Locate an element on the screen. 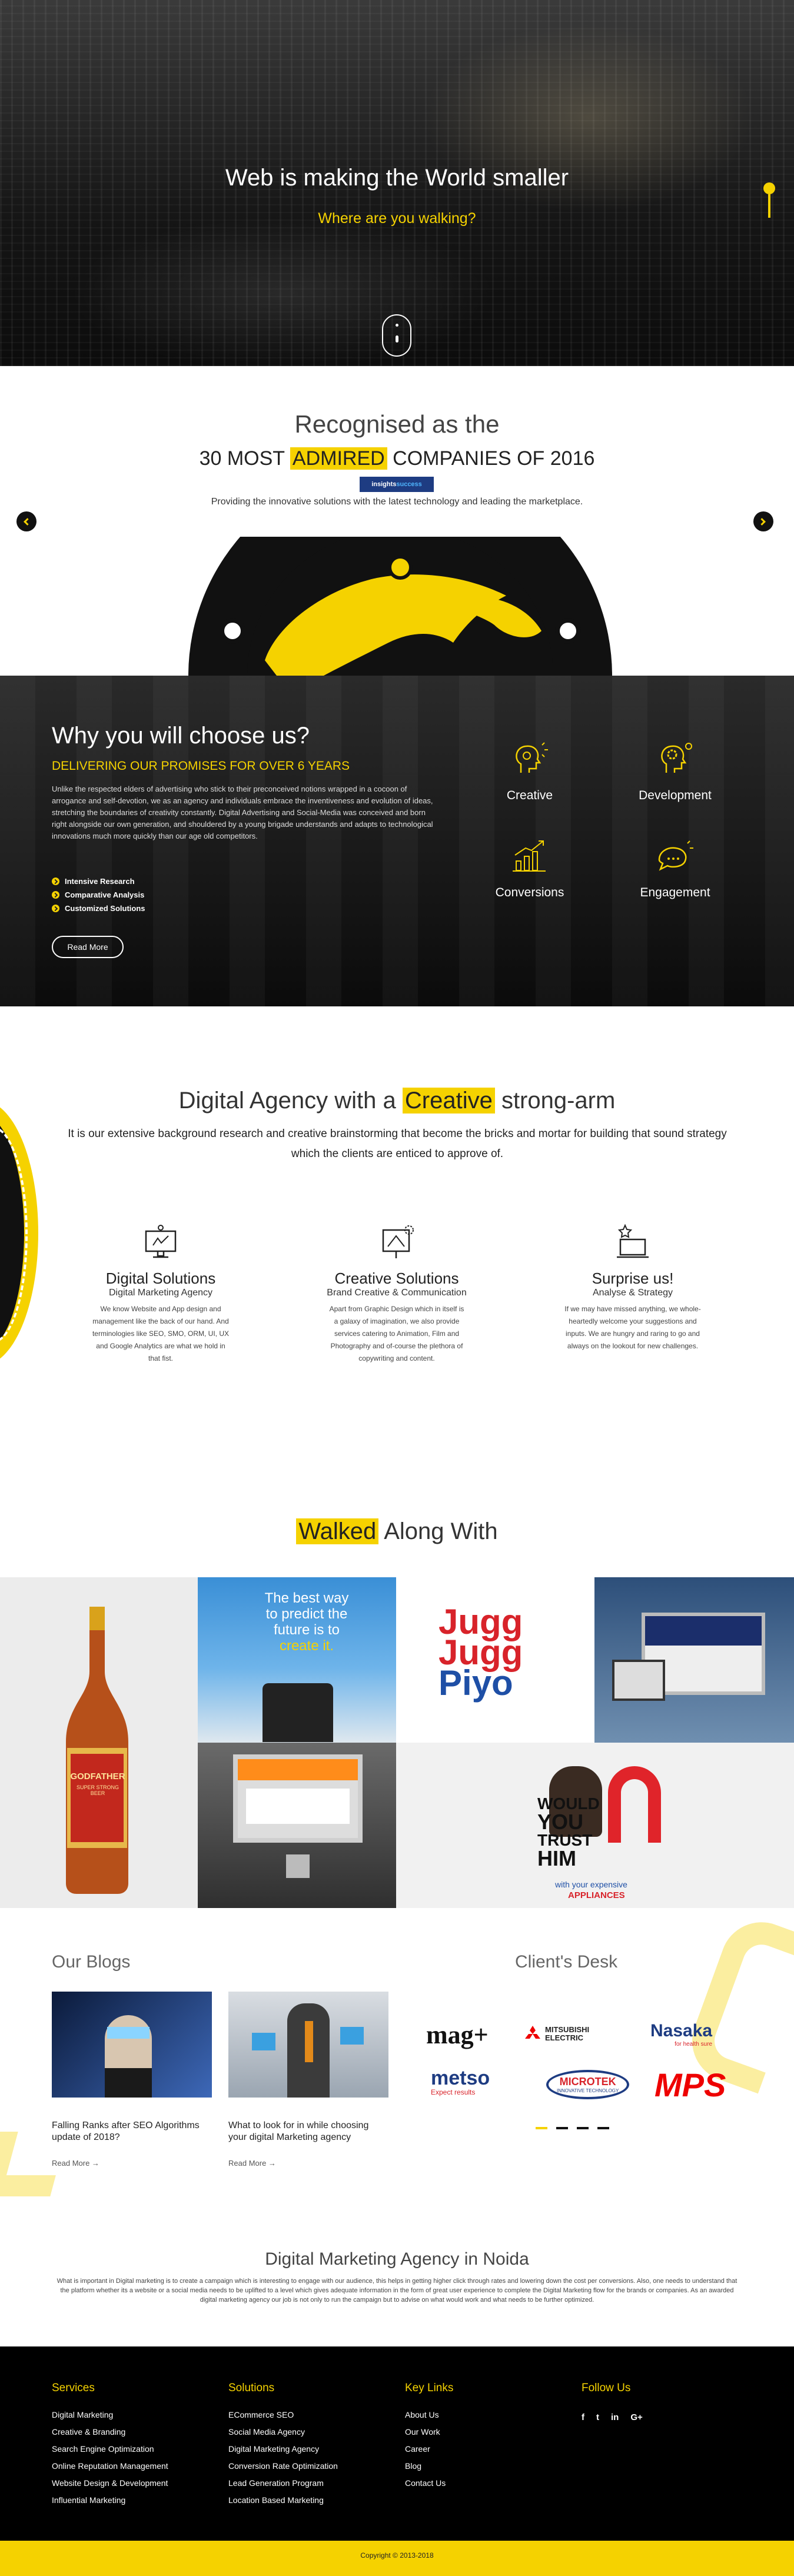 The image size is (794, 2576). footer-link: Search Engine Optimization is located at coordinates (110, 2449).